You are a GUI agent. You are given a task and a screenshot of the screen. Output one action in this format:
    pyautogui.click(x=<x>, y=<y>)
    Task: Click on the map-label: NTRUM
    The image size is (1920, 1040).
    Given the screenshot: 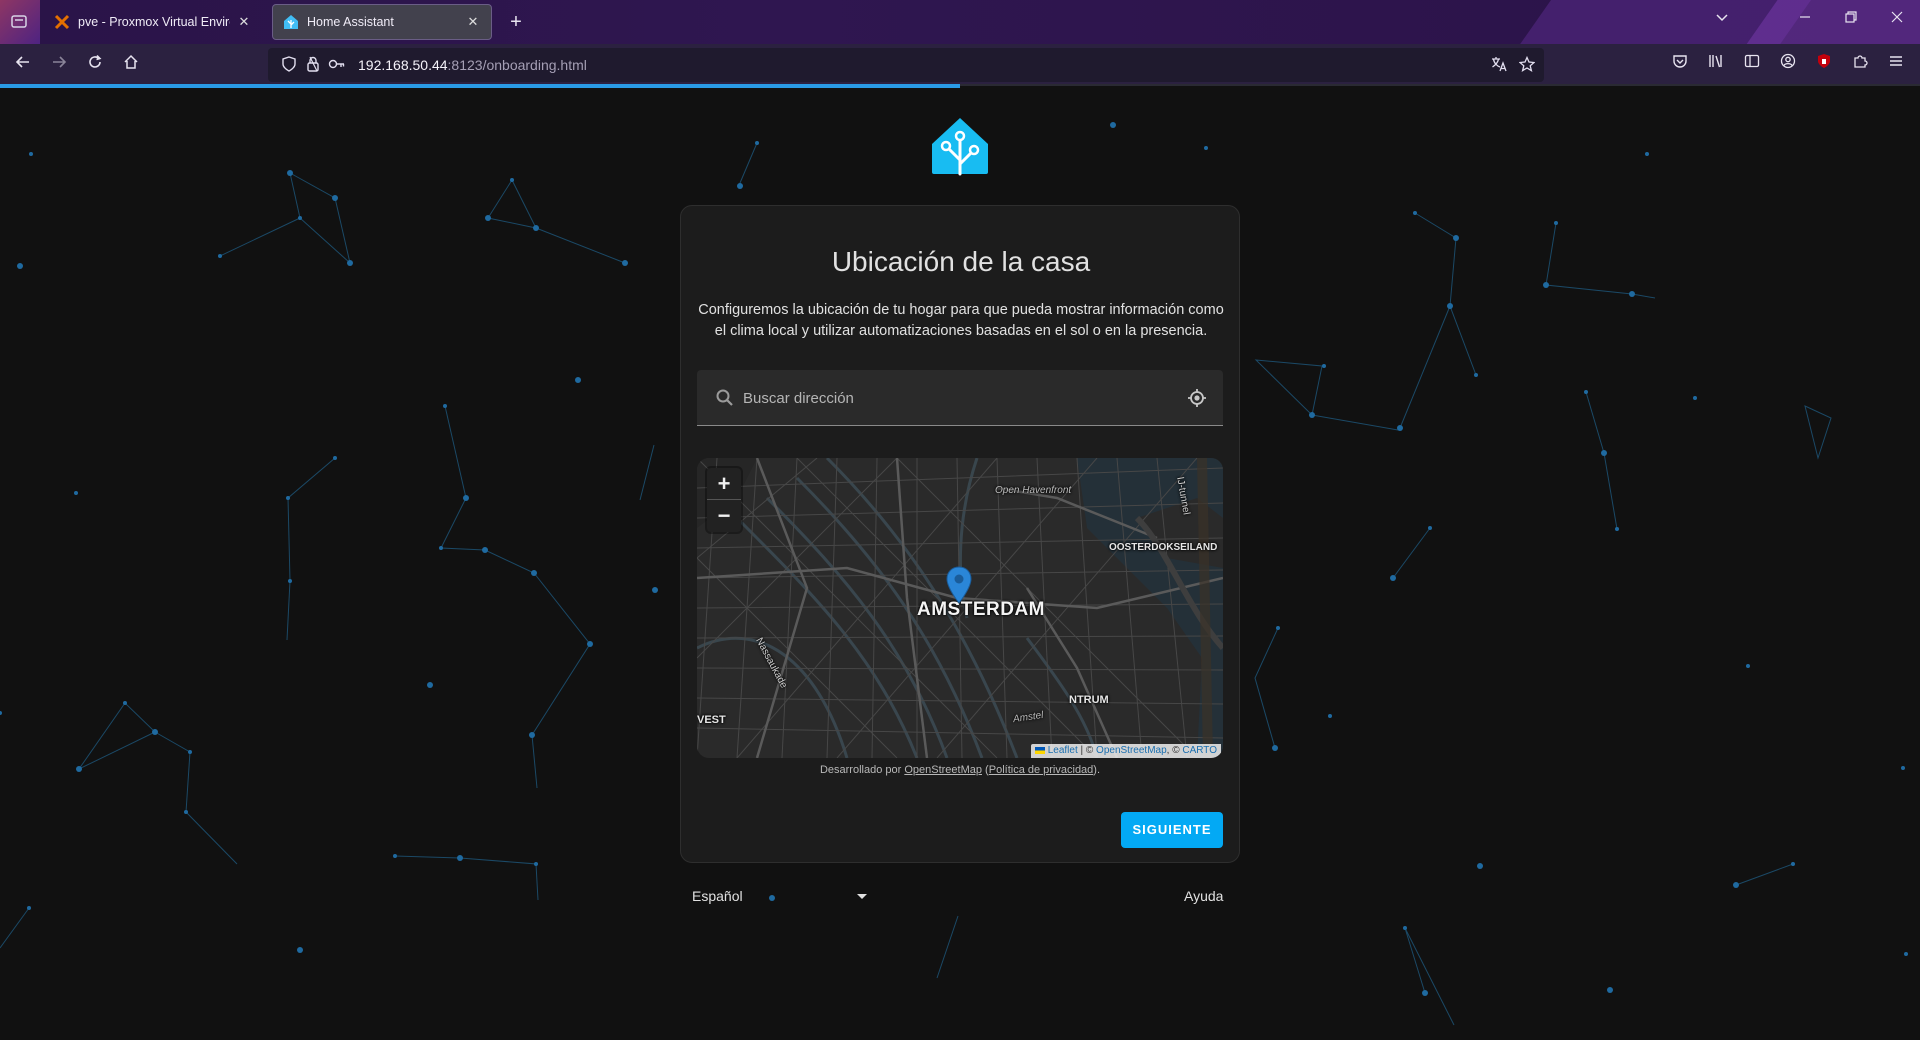 What is the action you would take?
    pyautogui.click(x=1089, y=700)
    